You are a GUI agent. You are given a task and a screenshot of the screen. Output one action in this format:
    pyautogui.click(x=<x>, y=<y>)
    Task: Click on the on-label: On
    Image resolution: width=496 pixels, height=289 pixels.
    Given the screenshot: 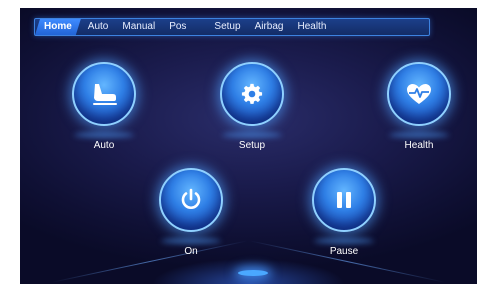 What is the action you would take?
    pyautogui.click(x=191, y=251)
    